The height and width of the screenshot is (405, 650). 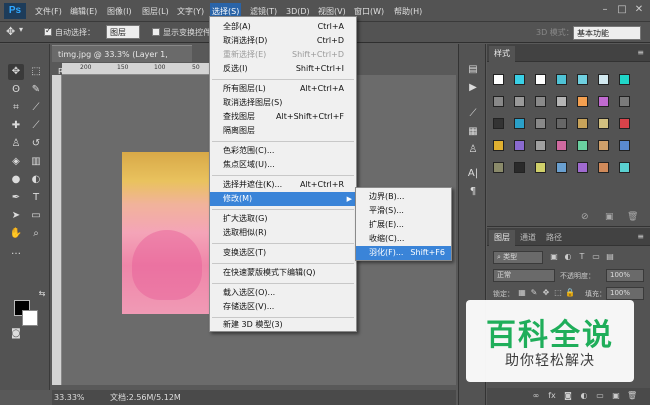 What do you see at coordinates (582, 257) in the screenshot?
I see `type-filter-icon: T` at bounding box center [582, 257].